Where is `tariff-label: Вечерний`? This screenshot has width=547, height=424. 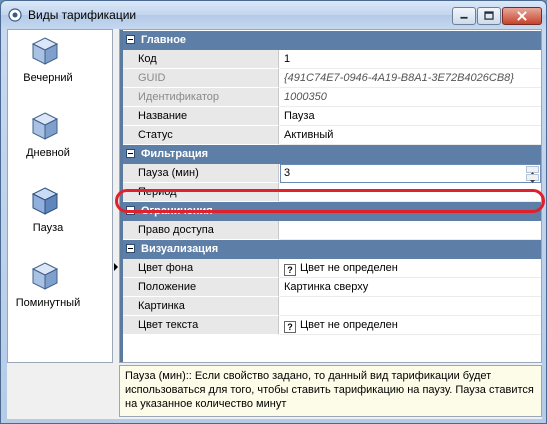
tariff-label: Вечерний is located at coordinates (48, 78).